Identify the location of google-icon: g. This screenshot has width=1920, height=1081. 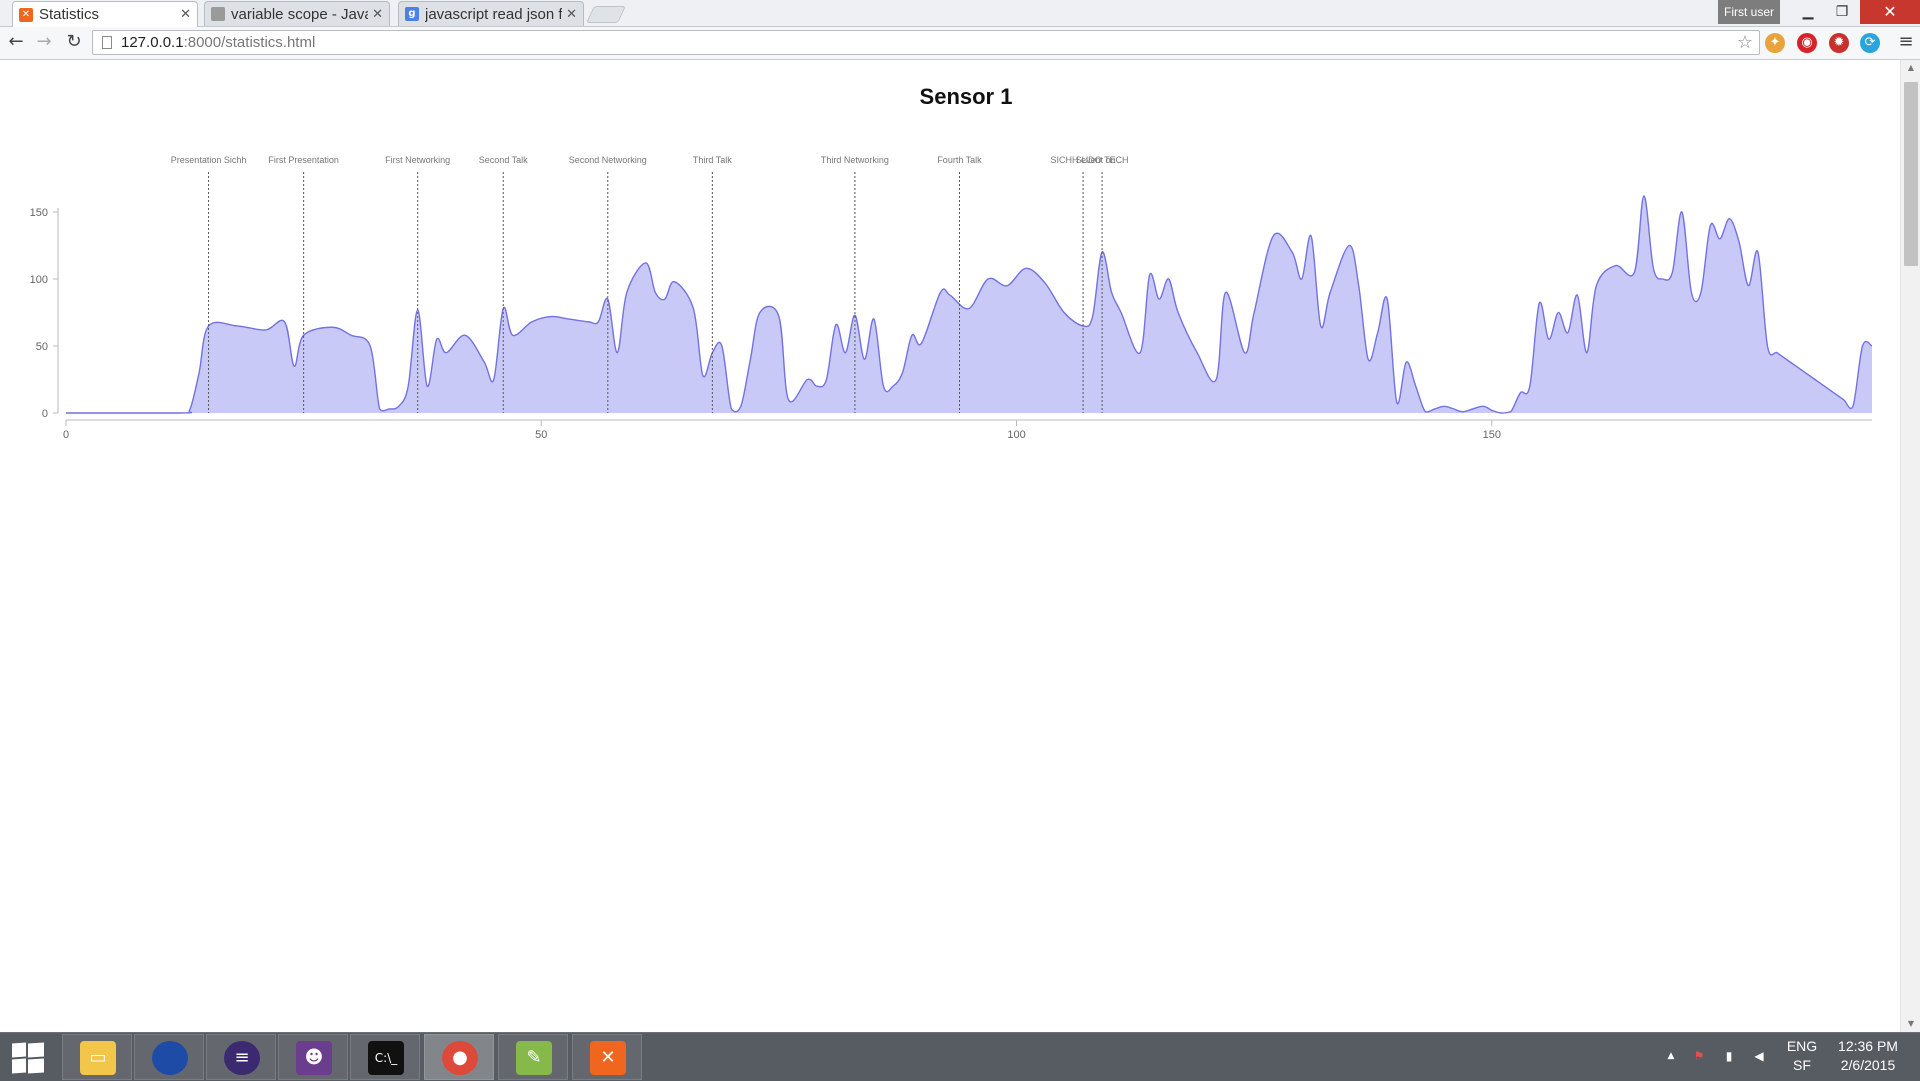
(412, 14).